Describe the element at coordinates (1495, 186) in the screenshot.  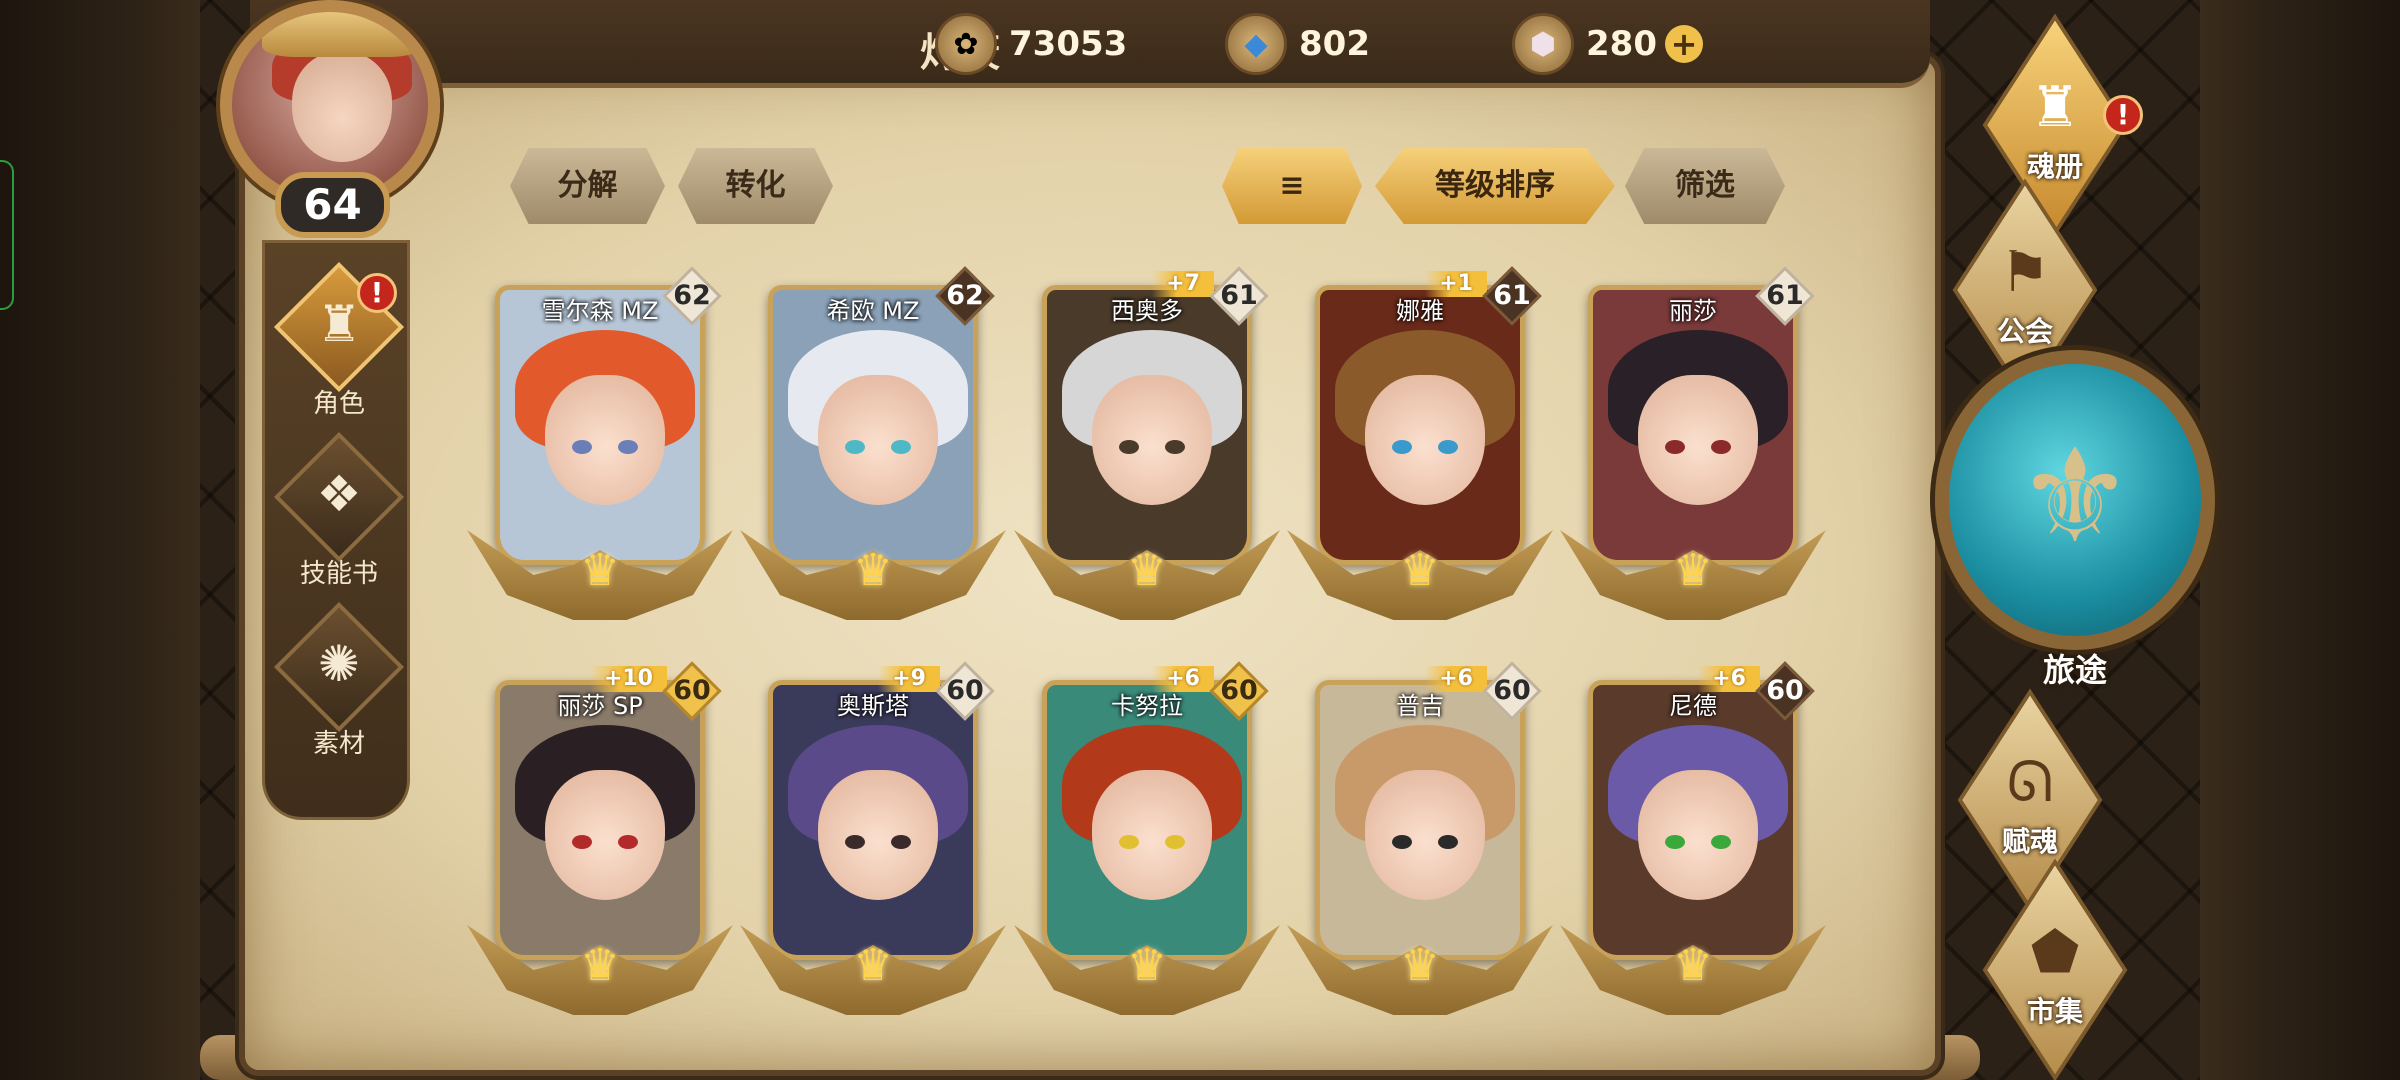
I see `sort-by-level-button: 等级排序` at that location.